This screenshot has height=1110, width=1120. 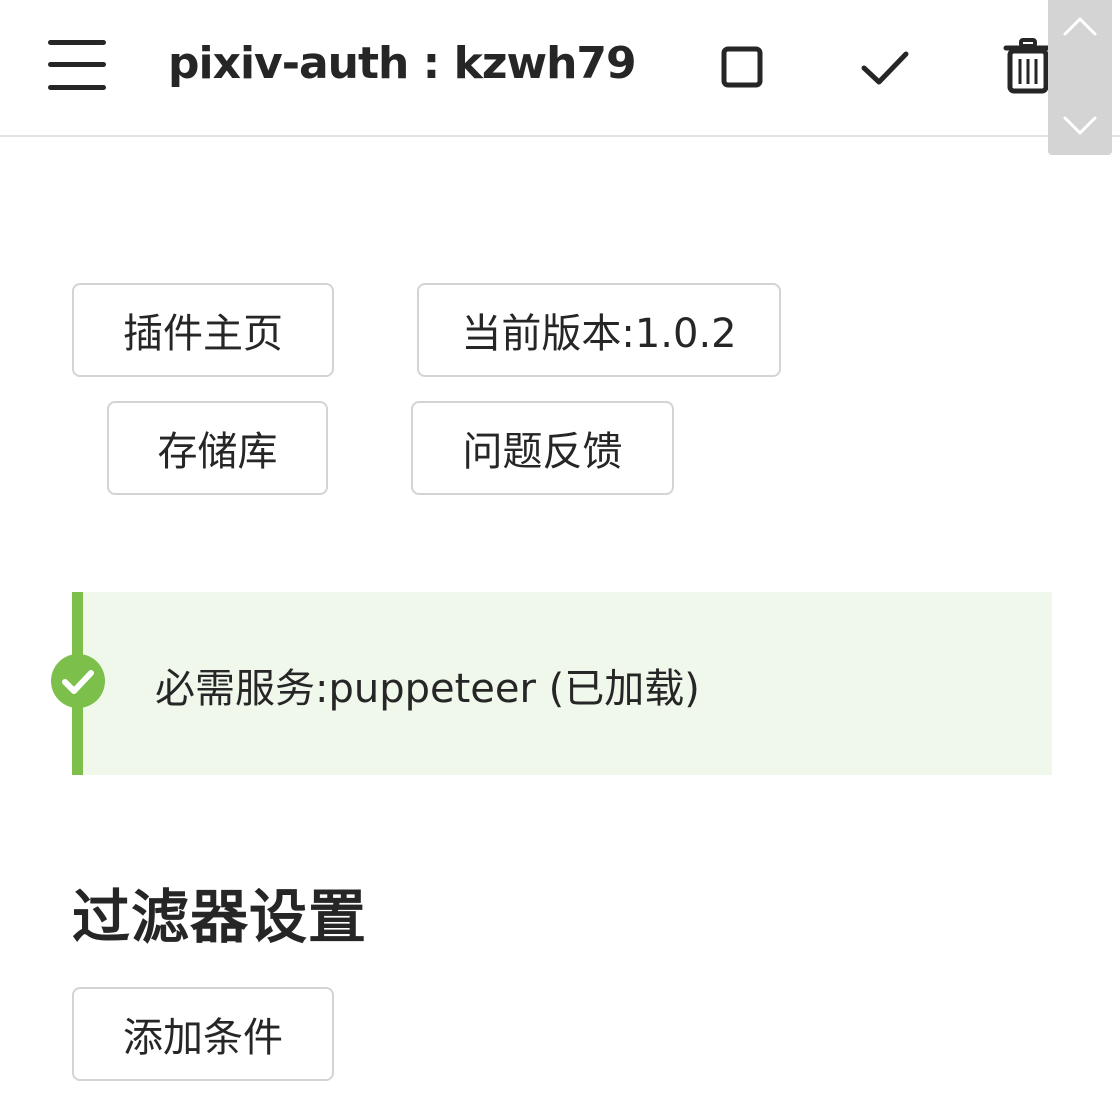 What do you see at coordinates (885, 68) in the screenshot?
I see `checkmark-icon` at bounding box center [885, 68].